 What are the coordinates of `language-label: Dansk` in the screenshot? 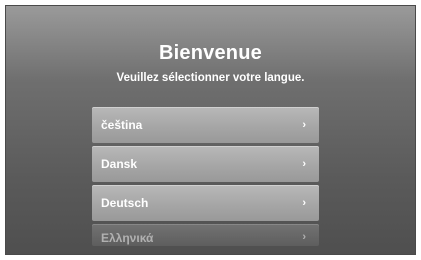 It's located at (119, 164).